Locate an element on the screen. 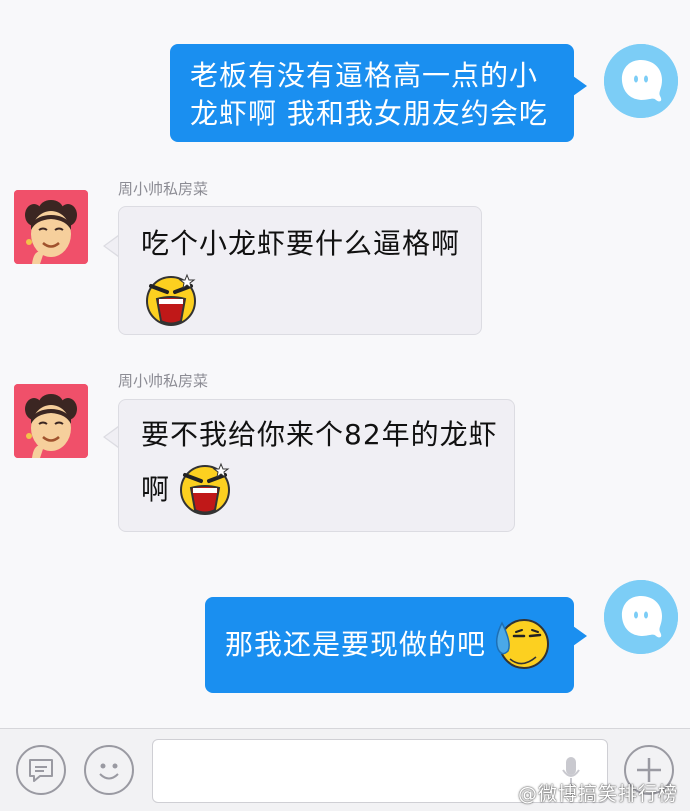  watermark-text: @微博搞笑排行榜 is located at coordinates (597, 794).